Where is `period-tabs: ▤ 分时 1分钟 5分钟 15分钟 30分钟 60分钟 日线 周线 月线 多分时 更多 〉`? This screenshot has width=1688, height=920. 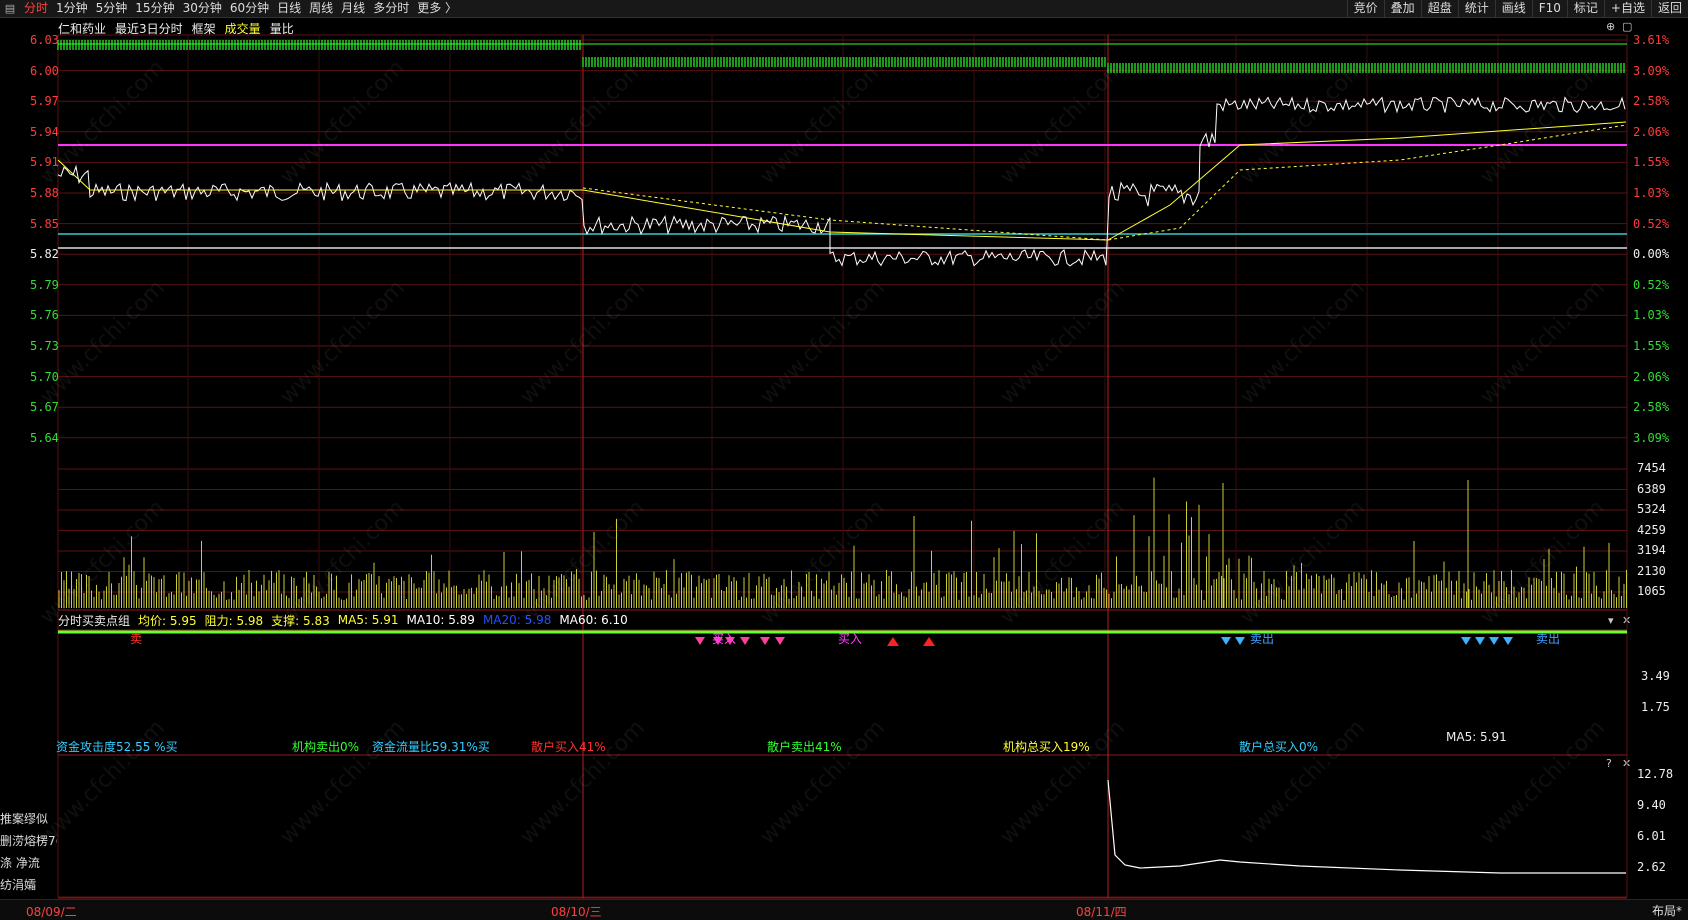 period-tabs: ▤ 分时 1分钟 5分钟 15分钟 30分钟 60分钟 日线 周线 月线 多分时 更多 〉 is located at coordinates (230, 8).